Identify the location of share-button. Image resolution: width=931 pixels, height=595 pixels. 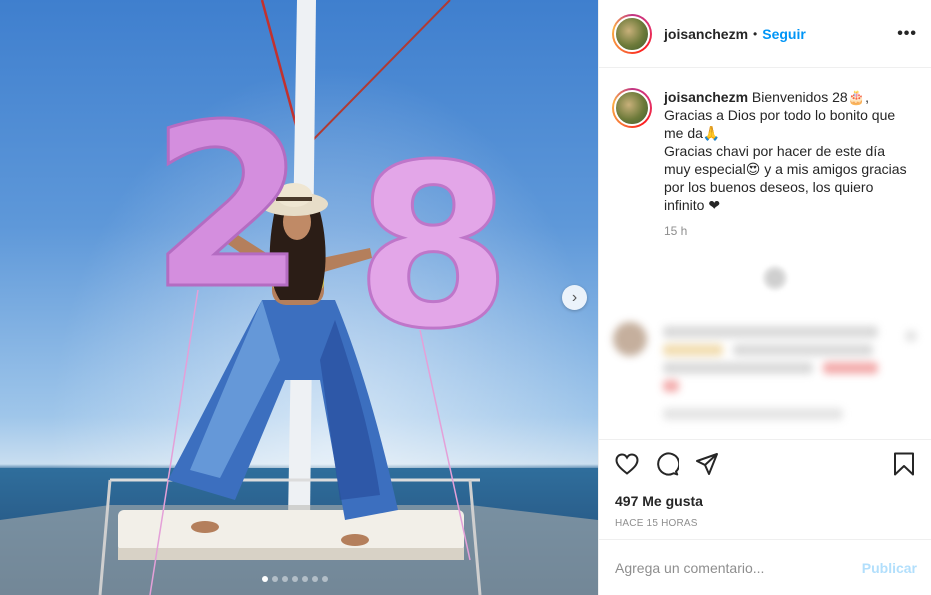
(706, 463).